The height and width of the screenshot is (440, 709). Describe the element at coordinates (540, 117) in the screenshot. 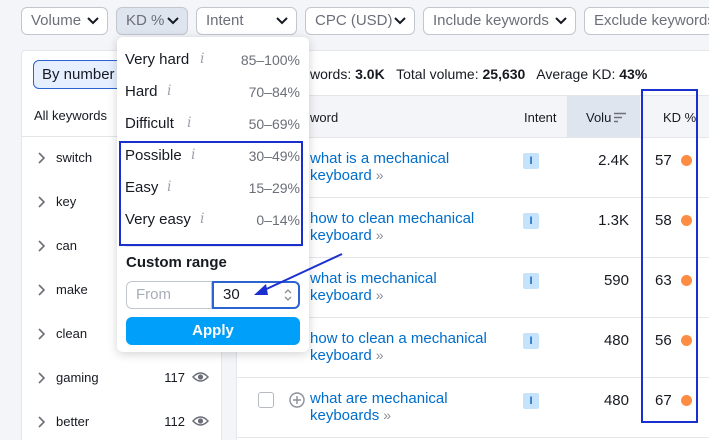

I see `intent-column-header: Intent` at that location.